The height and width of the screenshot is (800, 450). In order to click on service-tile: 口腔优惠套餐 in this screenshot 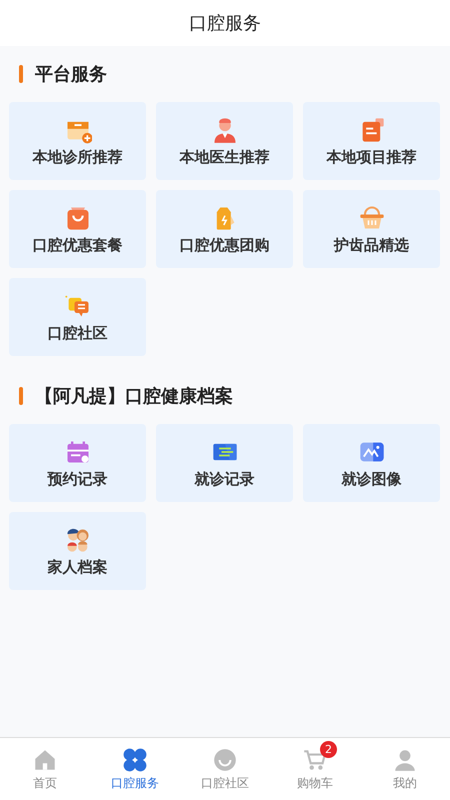, I will do `click(77, 229)`.